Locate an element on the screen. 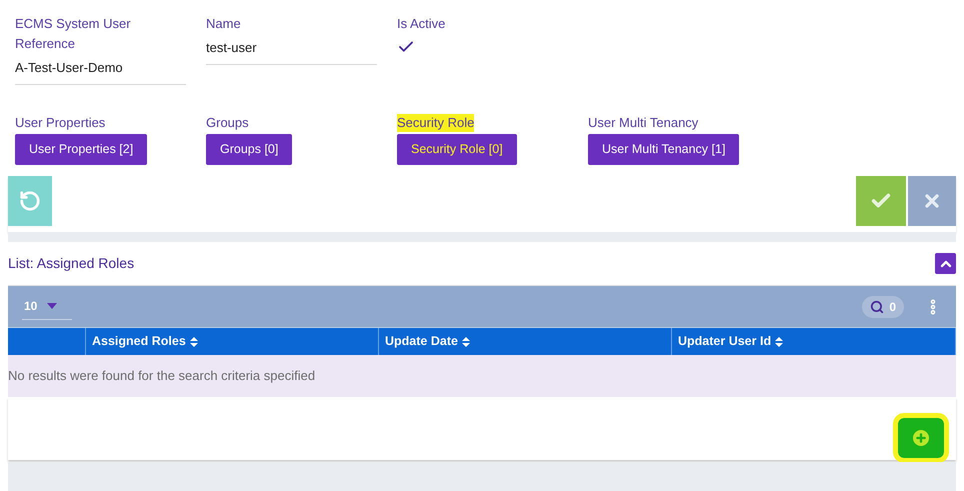 This screenshot has height=491, width=964. input-field: test-user is located at coordinates (291, 51).